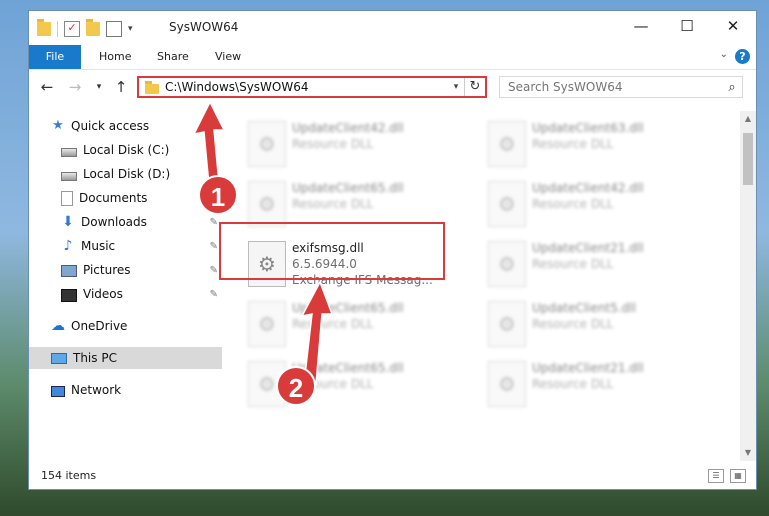 The height and width of the screenshot is (516, 769). What do you see at coordinates (641, 26) in the screenshot?
I see `minimize-button: —` at bounding box center [641, 26].